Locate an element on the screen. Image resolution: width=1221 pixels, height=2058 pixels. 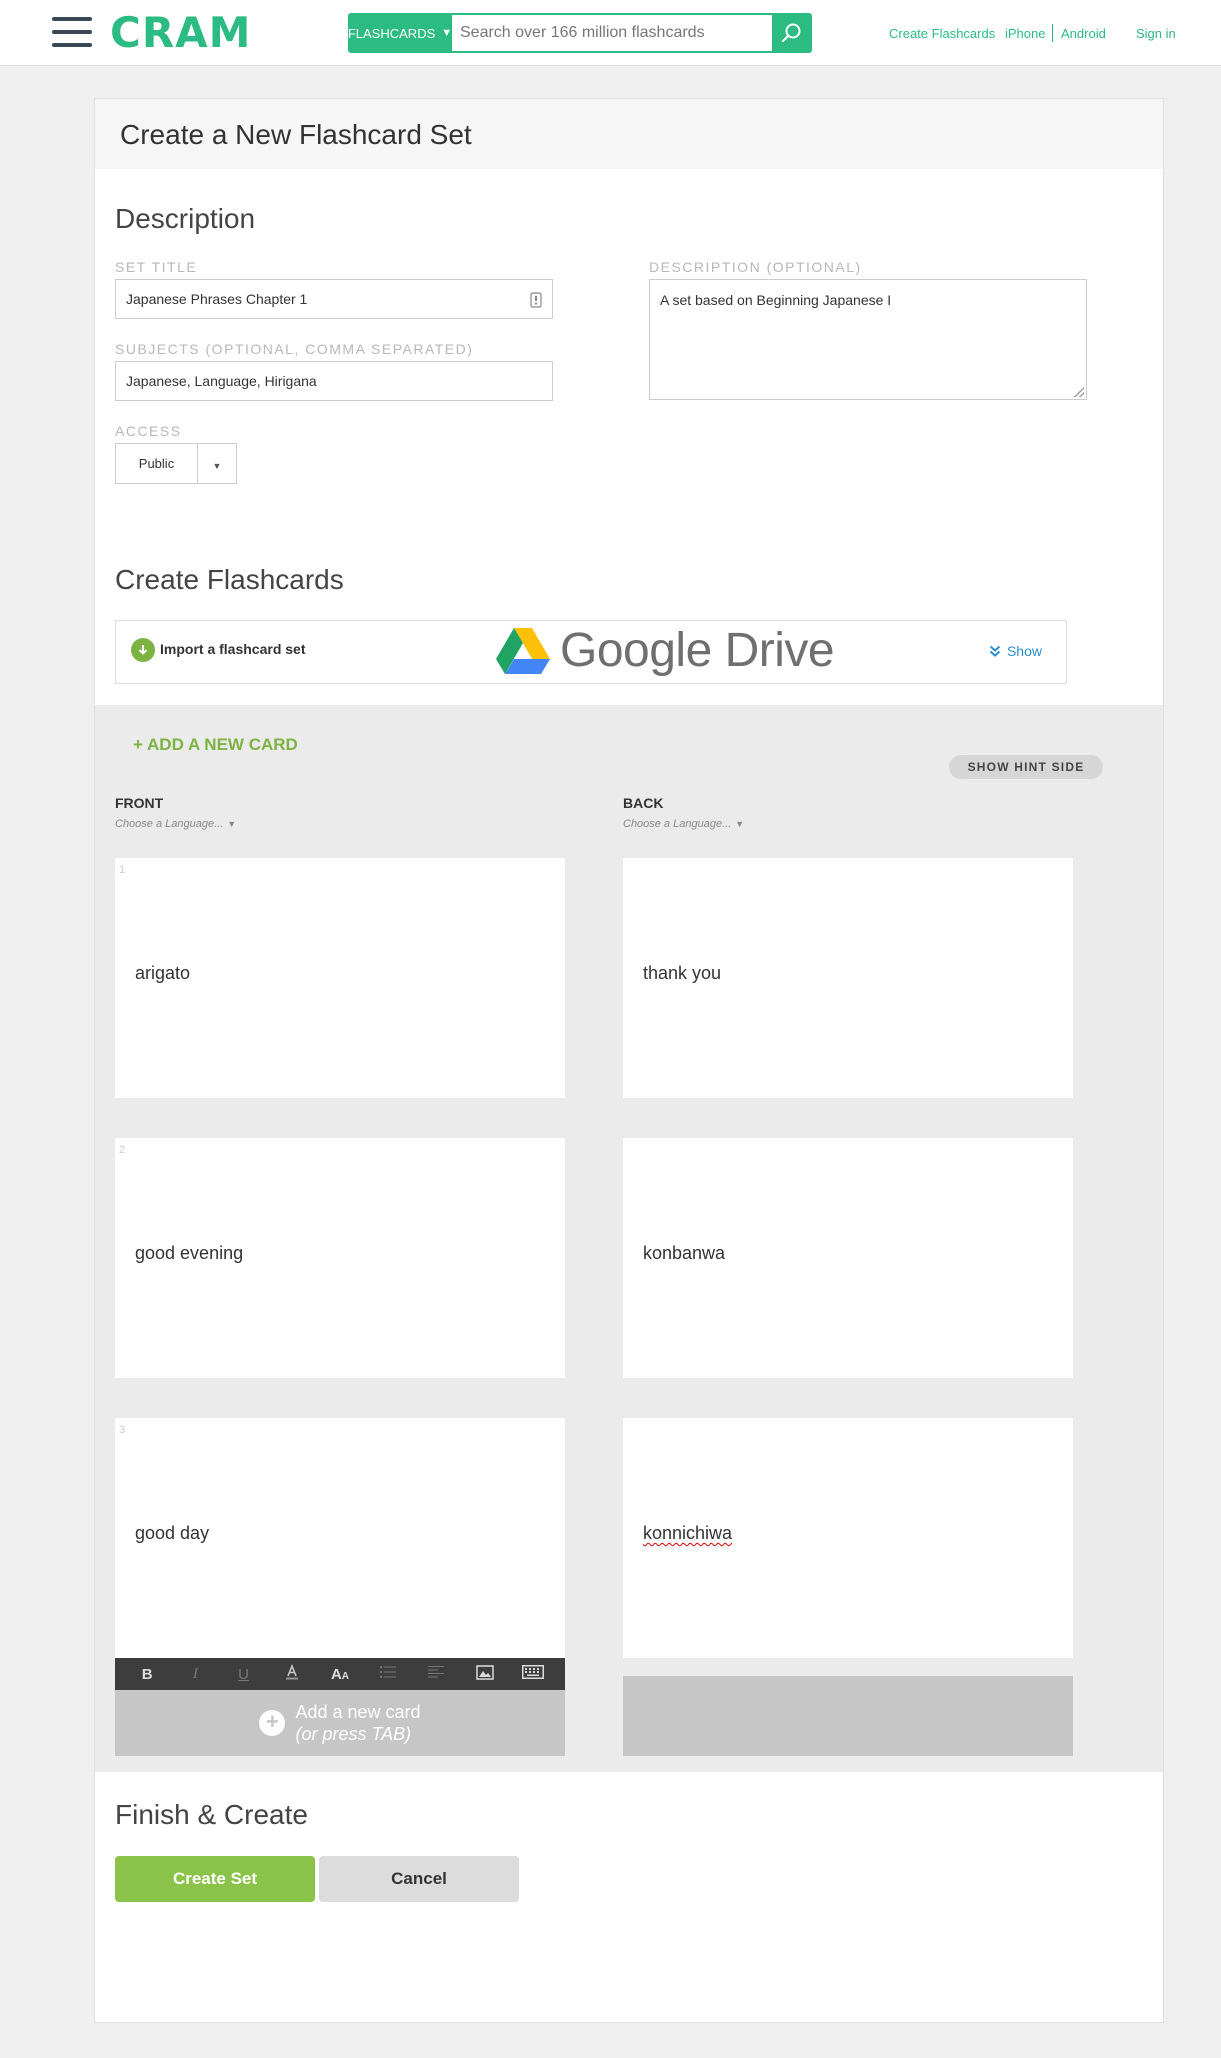
create-flashcards-heading: Create Flashcards is located at coordinates (229, 579).